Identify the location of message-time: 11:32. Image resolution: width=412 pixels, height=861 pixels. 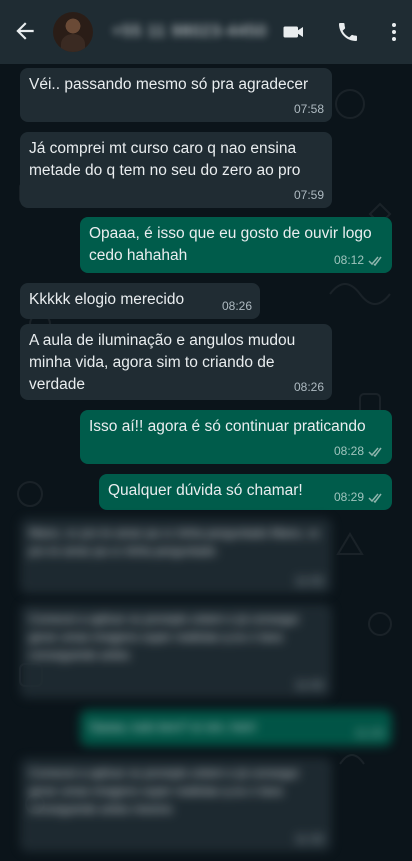
(309, 839).